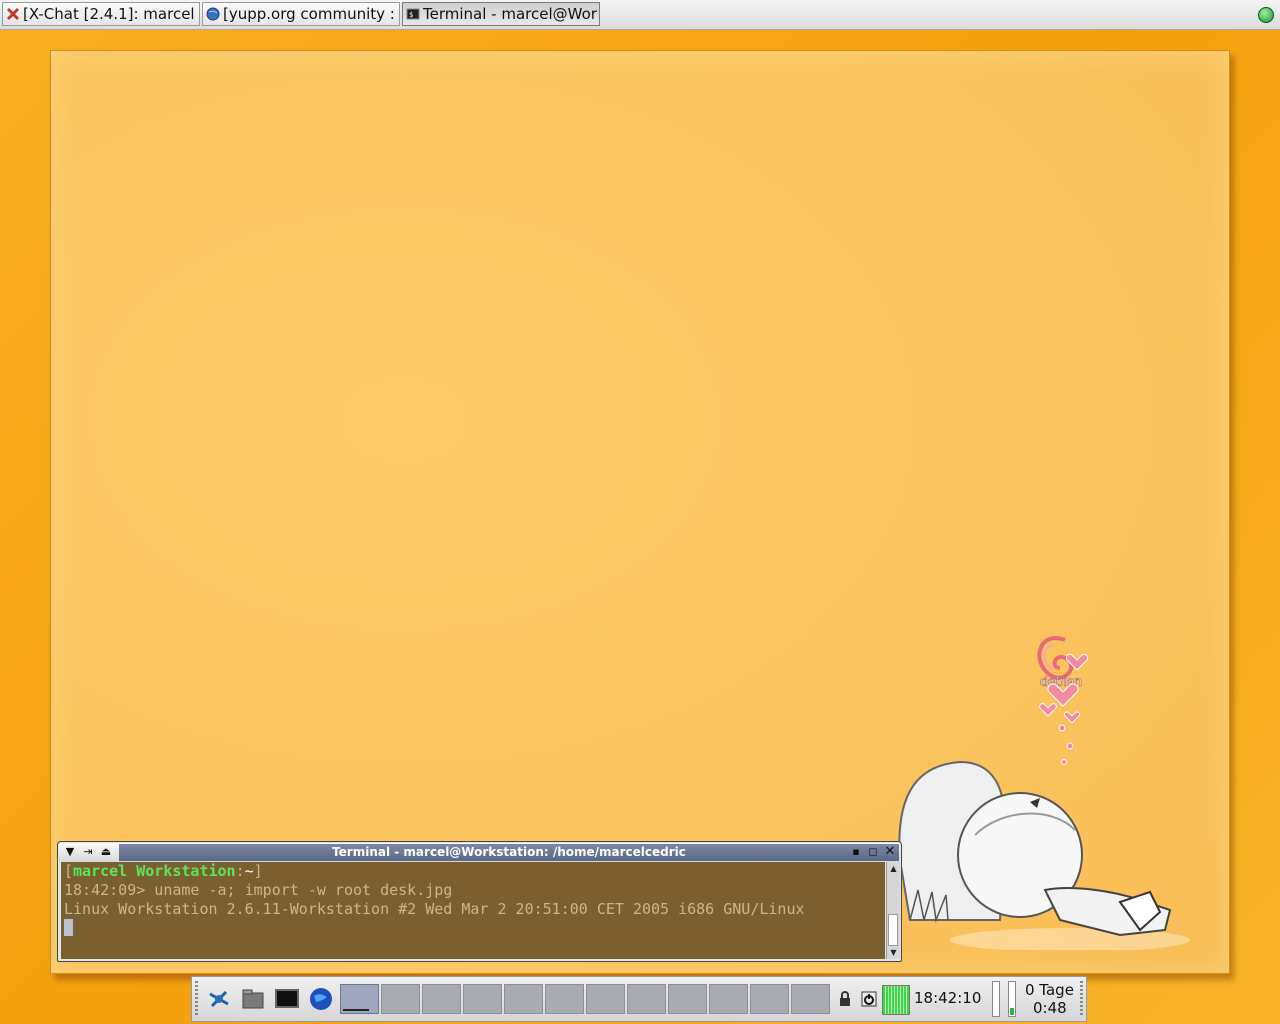 The image size is (1280, 1024). I want to click on battery-fill, so click(1012, 1011).